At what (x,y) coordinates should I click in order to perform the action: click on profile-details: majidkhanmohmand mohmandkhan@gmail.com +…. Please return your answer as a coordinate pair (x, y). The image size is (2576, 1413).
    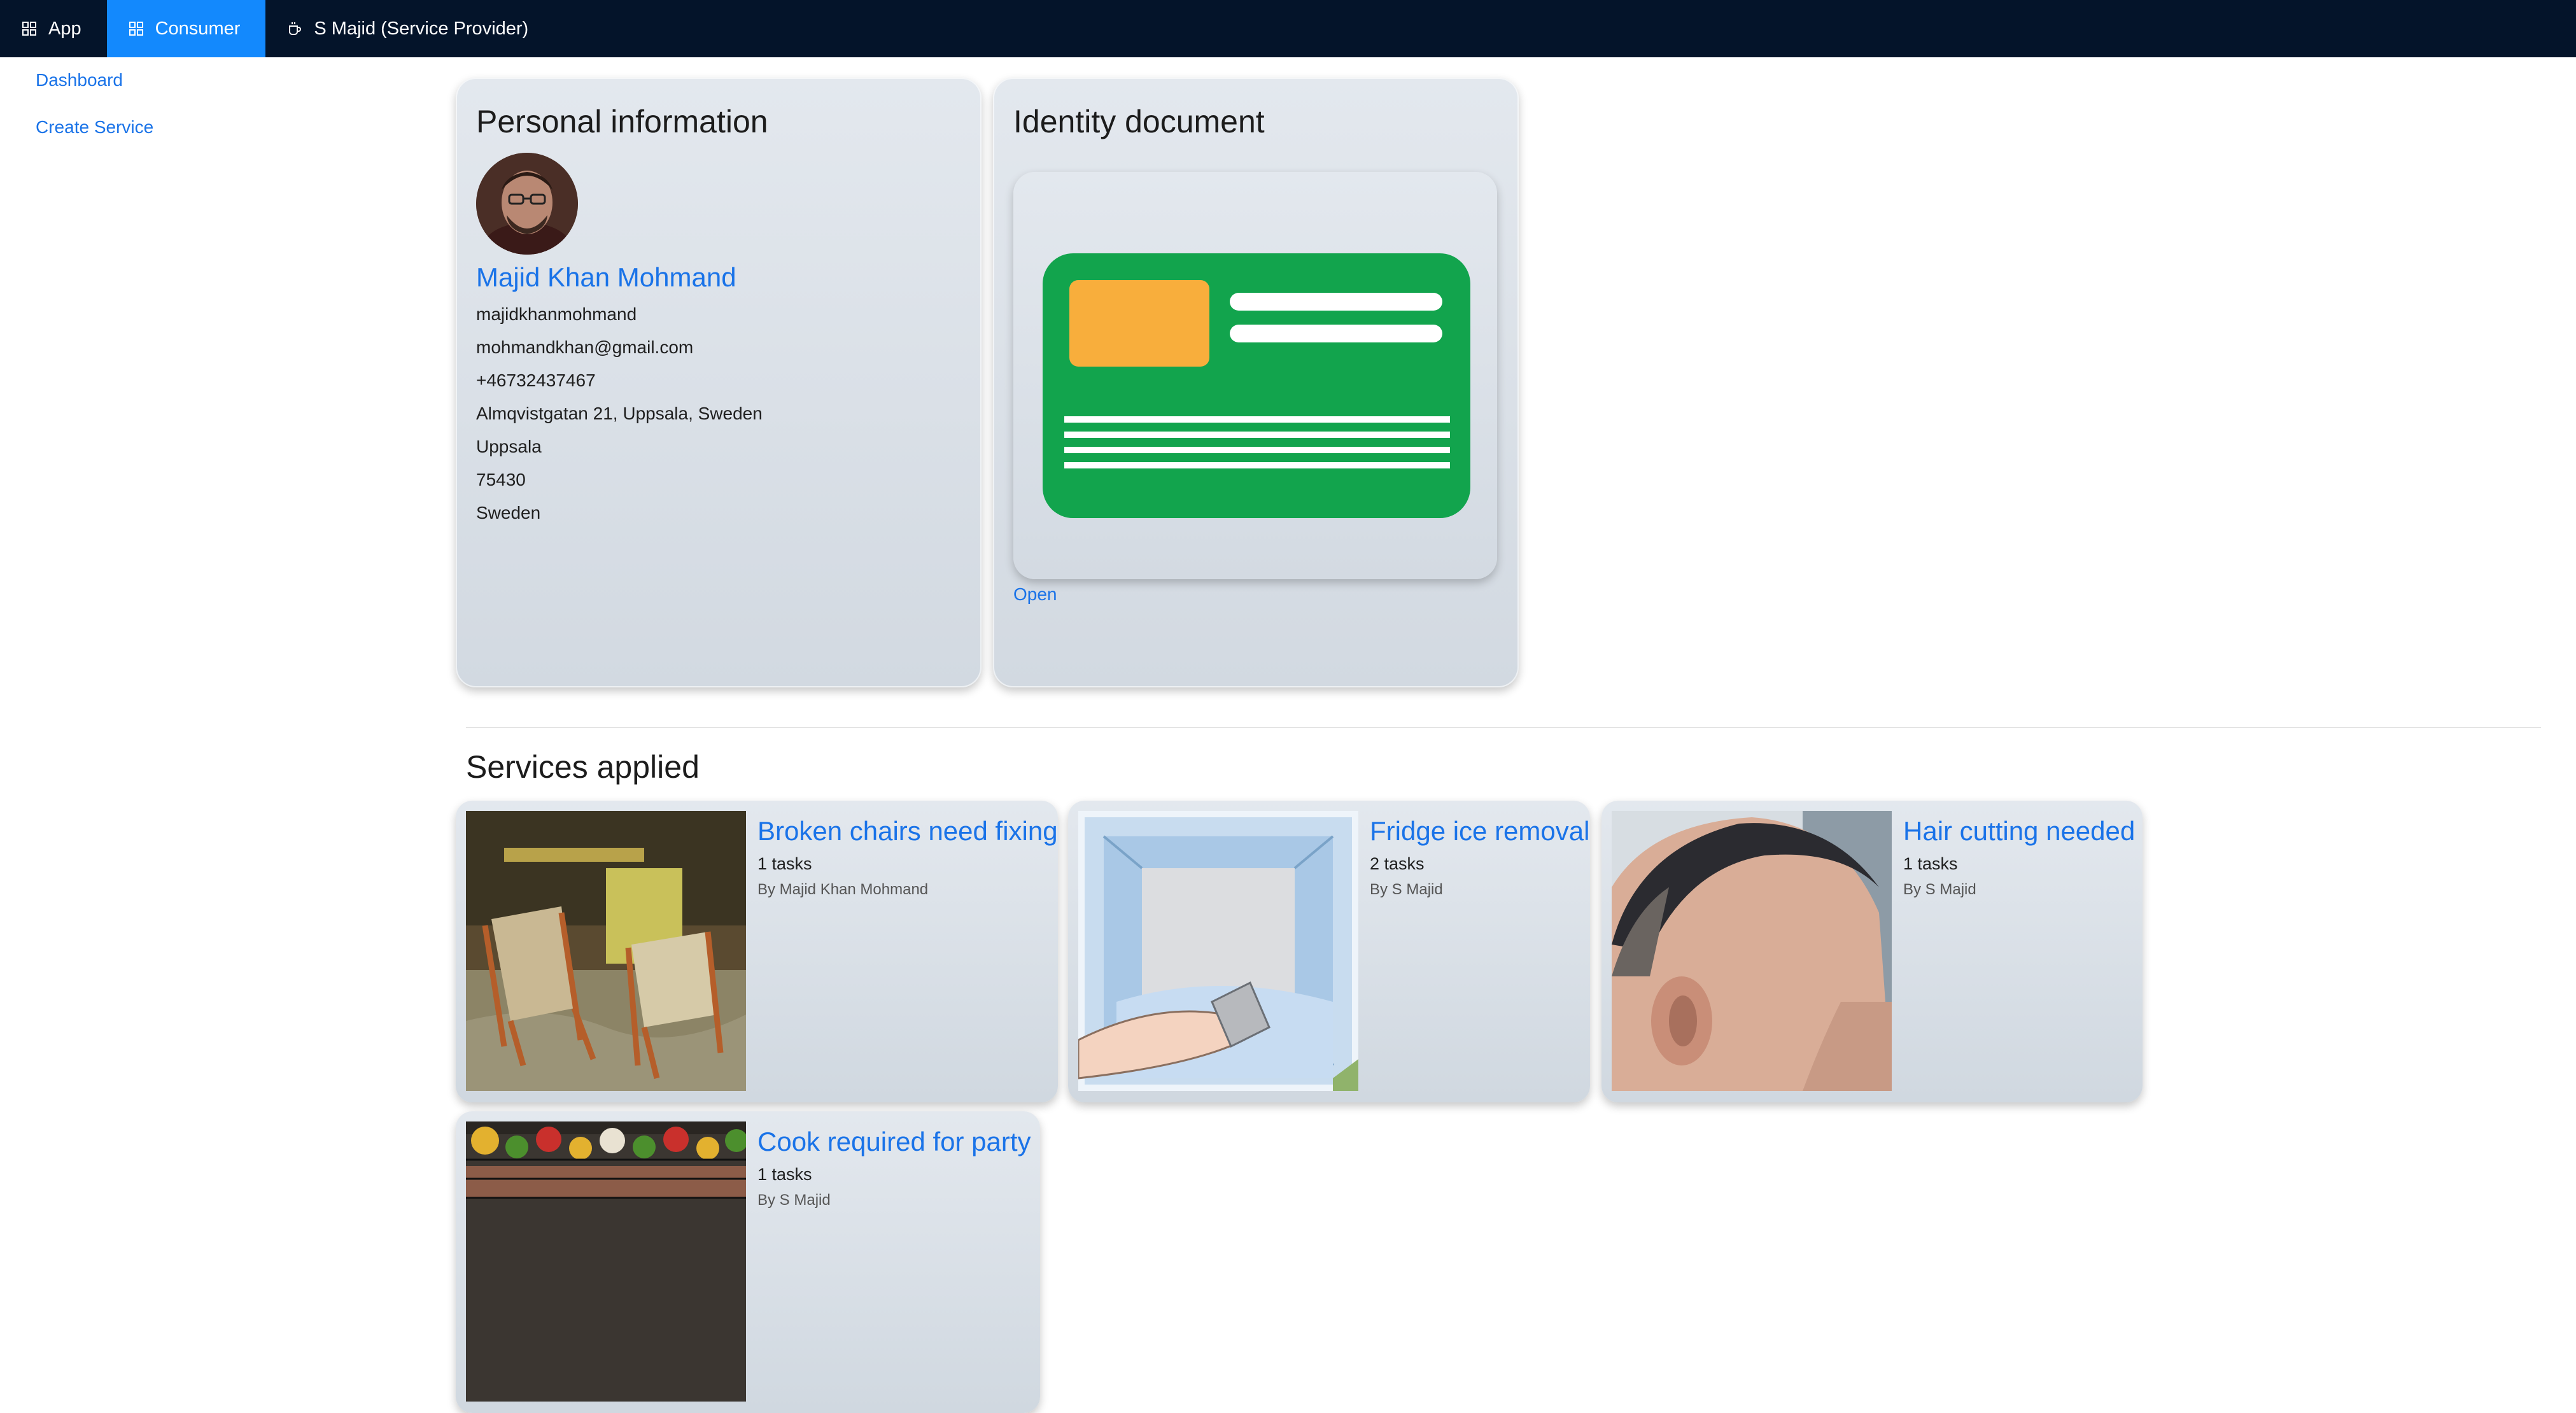
    Looking at the image, I should click on (620, 414).